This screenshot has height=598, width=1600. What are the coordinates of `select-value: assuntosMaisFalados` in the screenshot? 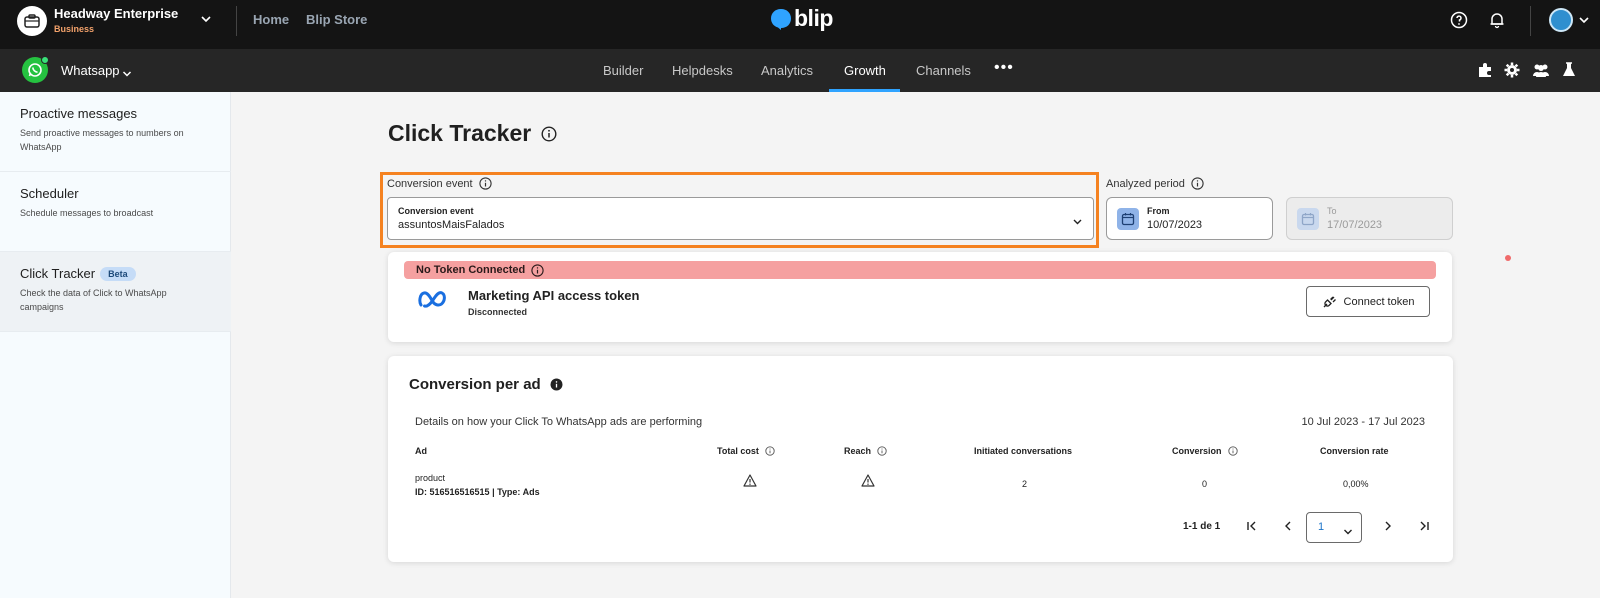 It's located at (451, 225).